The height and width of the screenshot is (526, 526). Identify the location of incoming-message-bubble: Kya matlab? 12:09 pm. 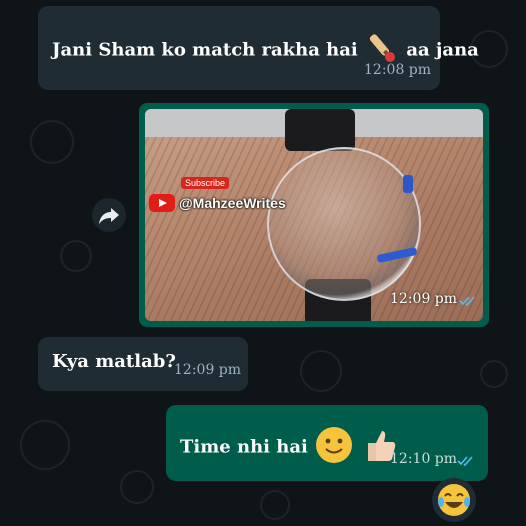
(143, 364).